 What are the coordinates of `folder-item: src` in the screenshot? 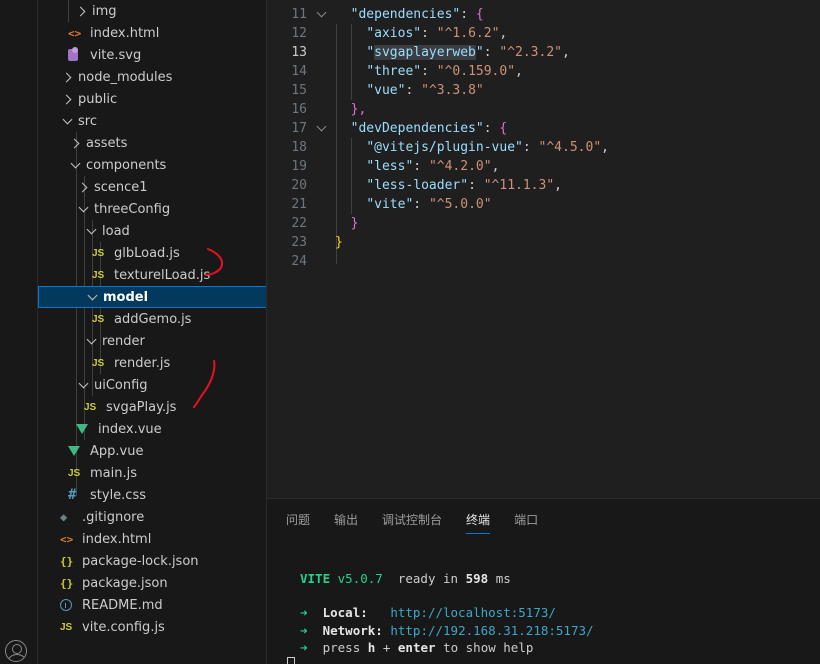 It's located at (152, 121).